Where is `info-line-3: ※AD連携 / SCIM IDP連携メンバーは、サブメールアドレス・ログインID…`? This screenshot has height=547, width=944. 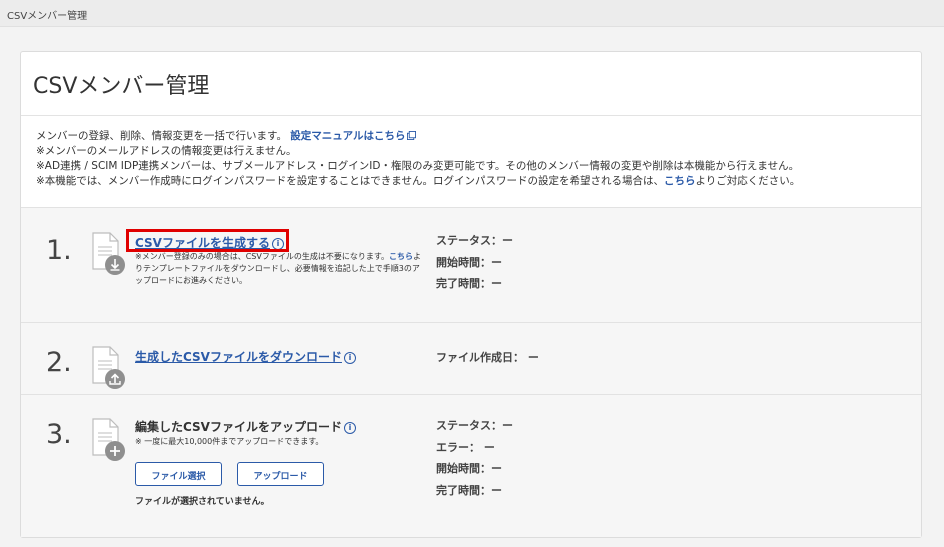
info-line-3: ※AD連携 / SCIM IDP連携メンバーは、サブメールアドレス・ログインID… is located at coordinates (418, 166).